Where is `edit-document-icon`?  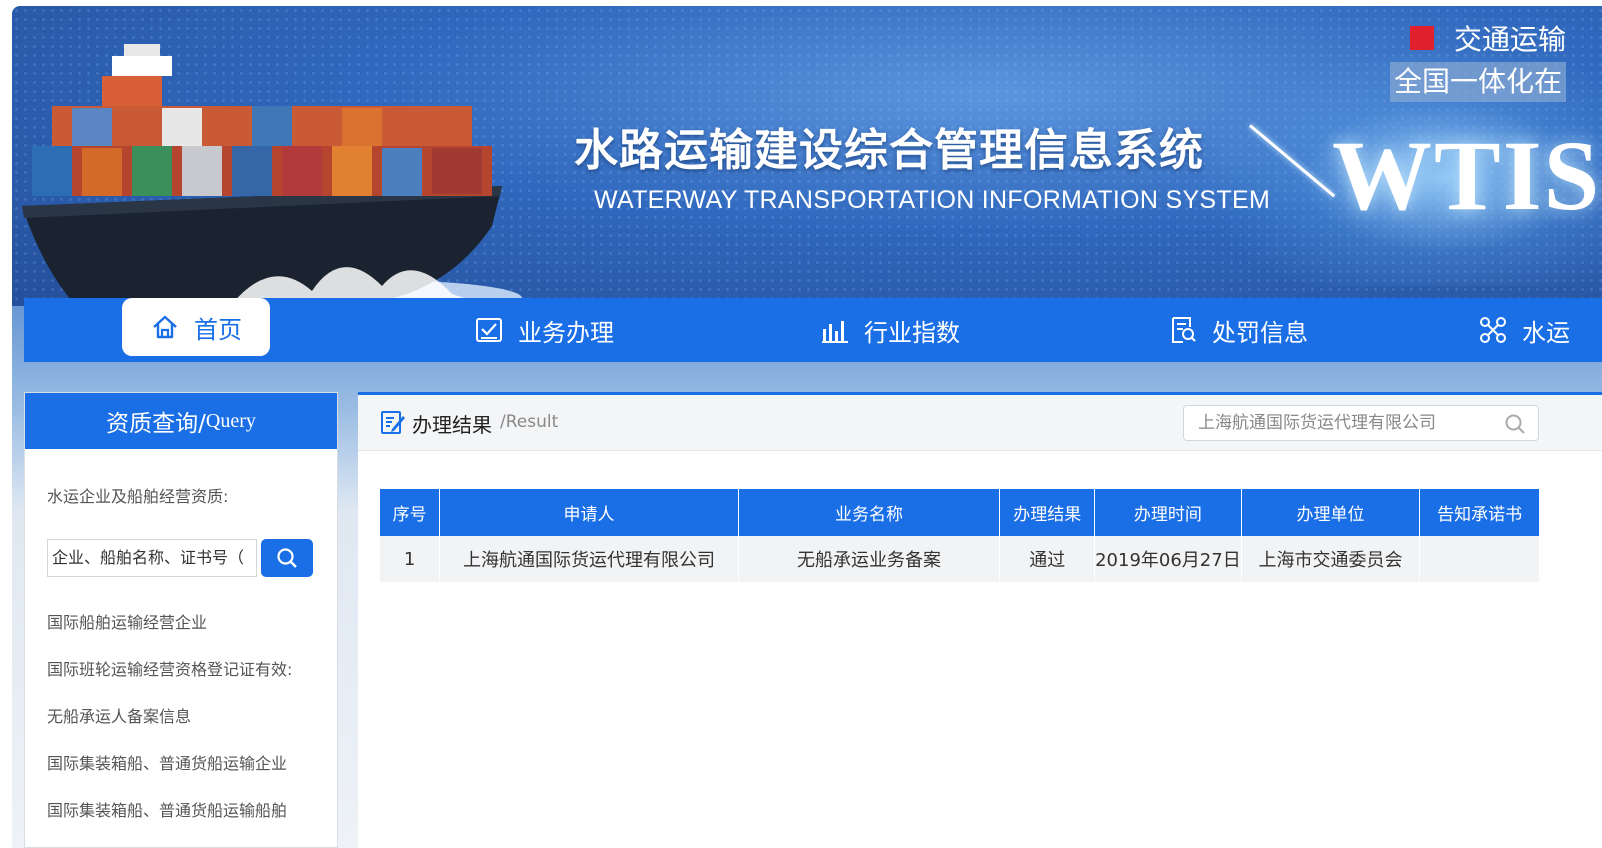
edit-document-icon is located at coordinates (393, 422).